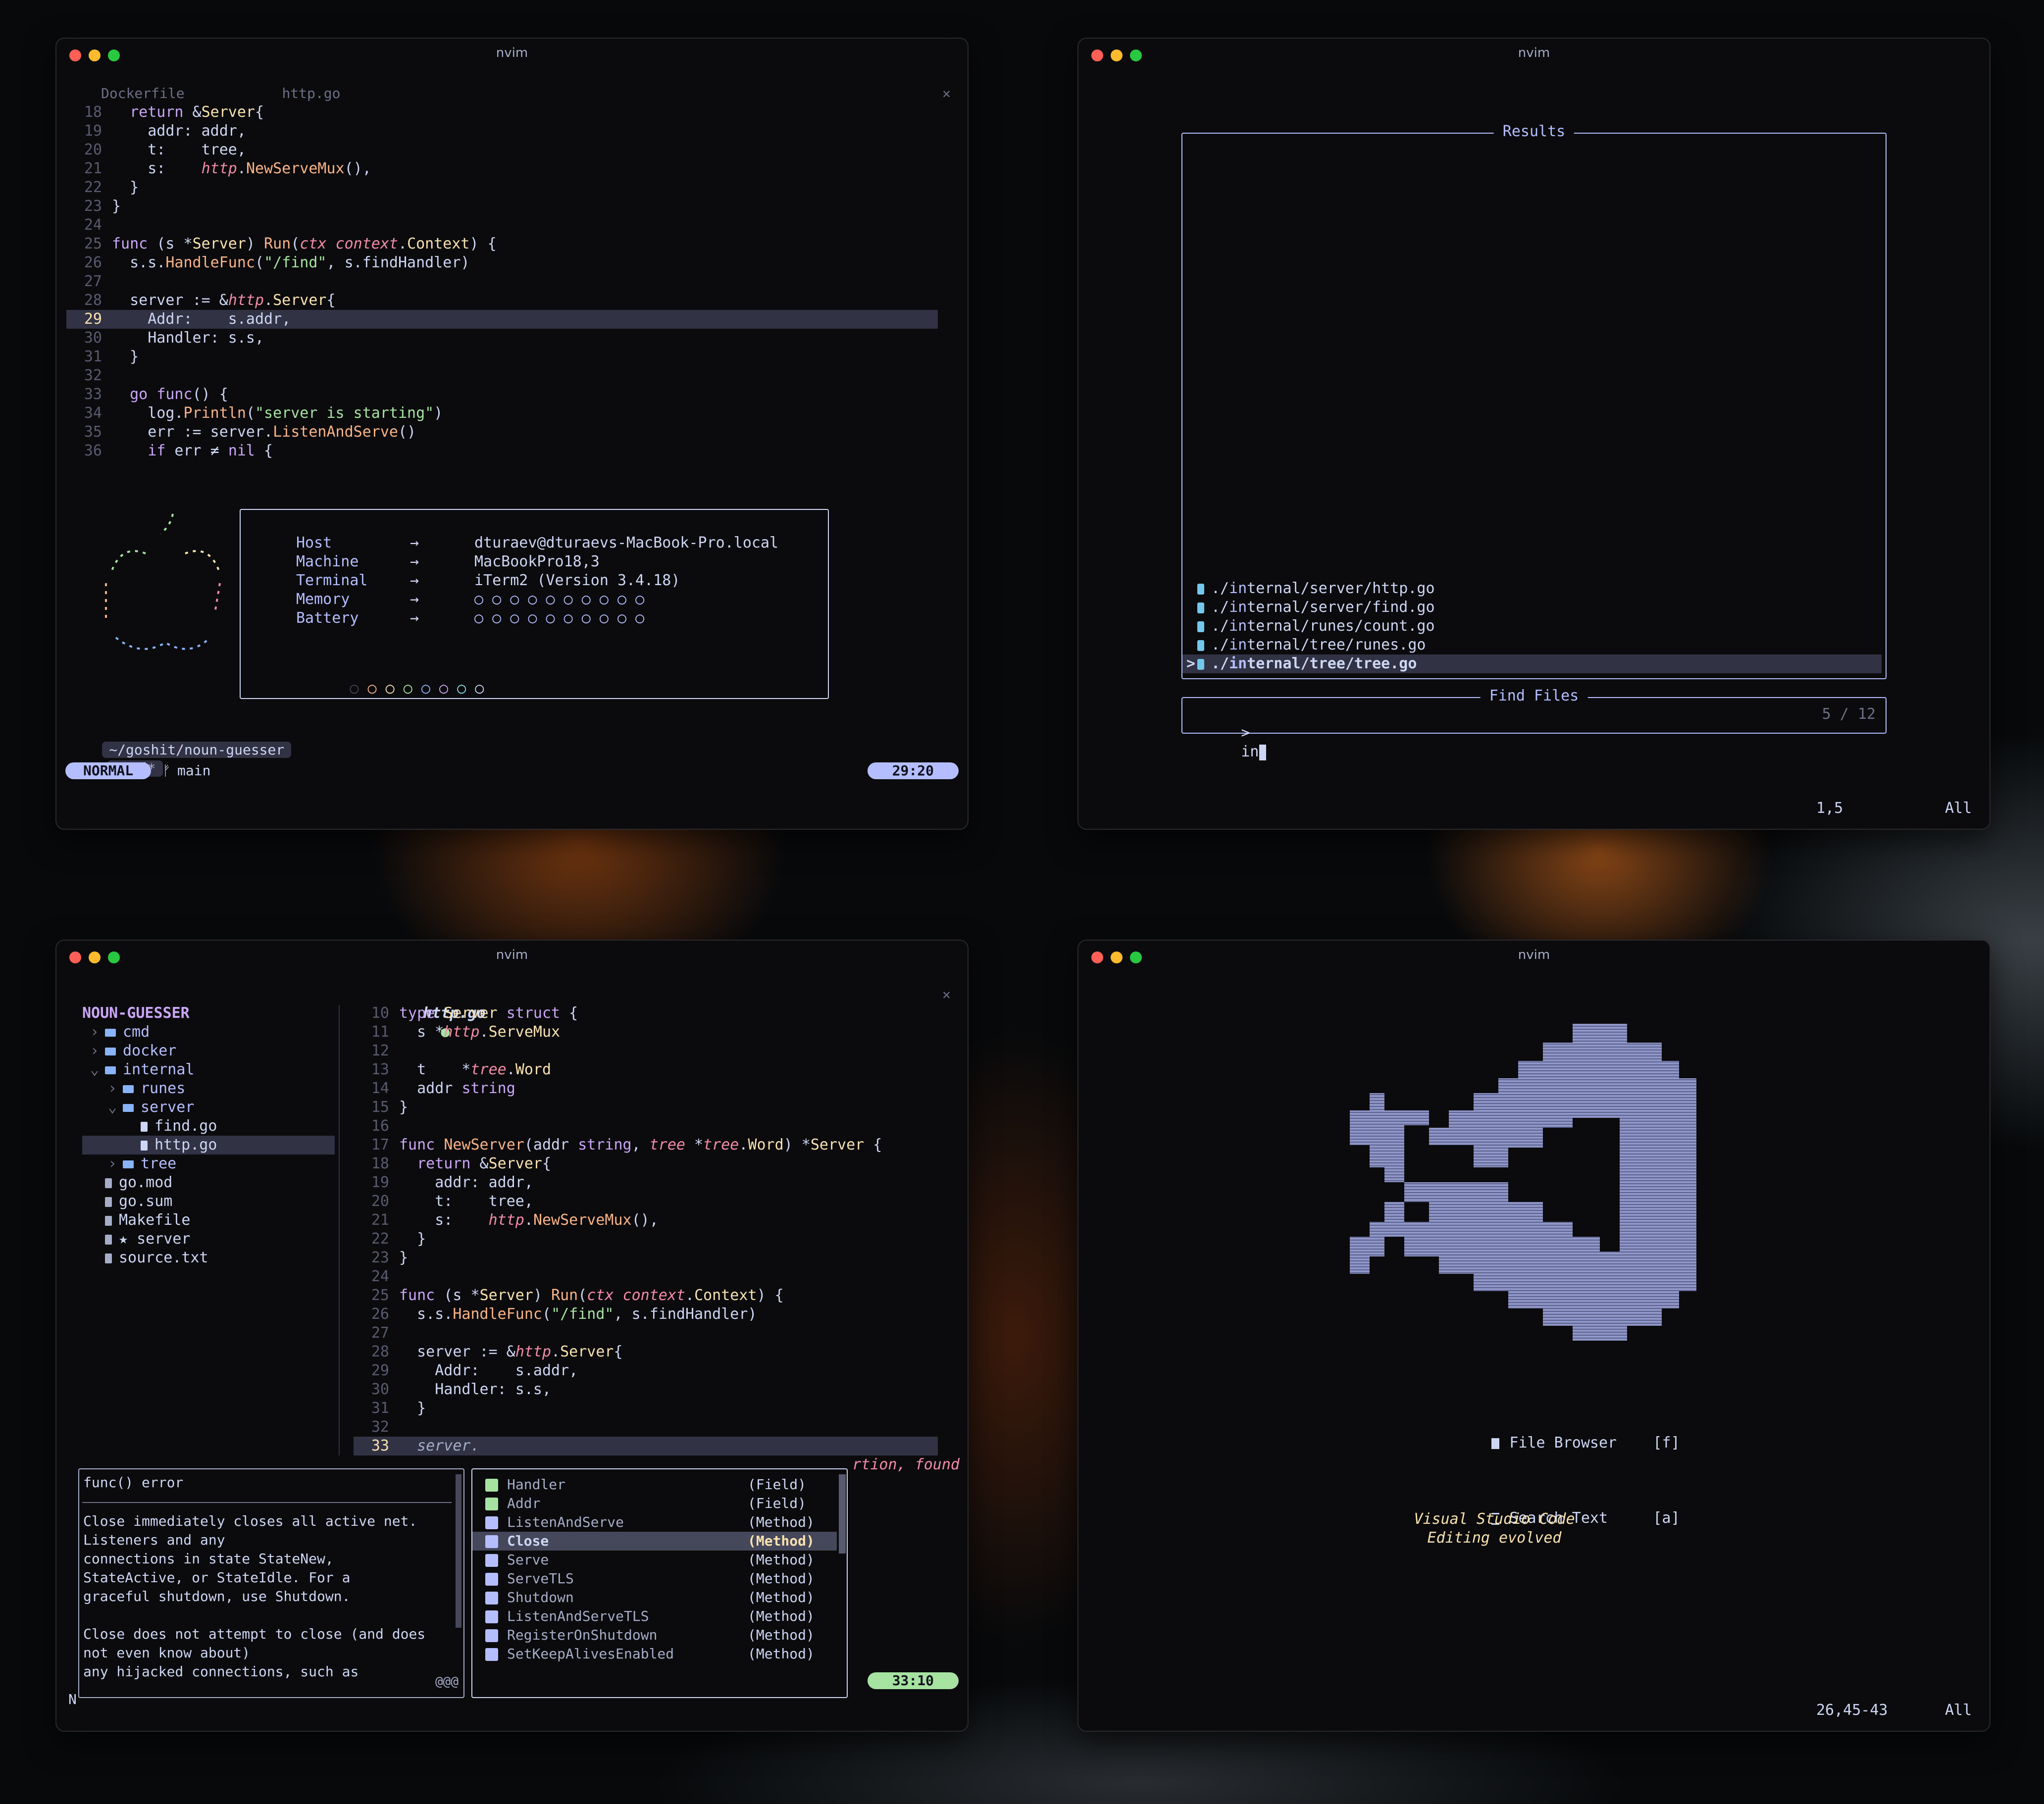 This screenshot has width=2044, height=1804. I want to click on code-line: 16, so click(646, 1126).